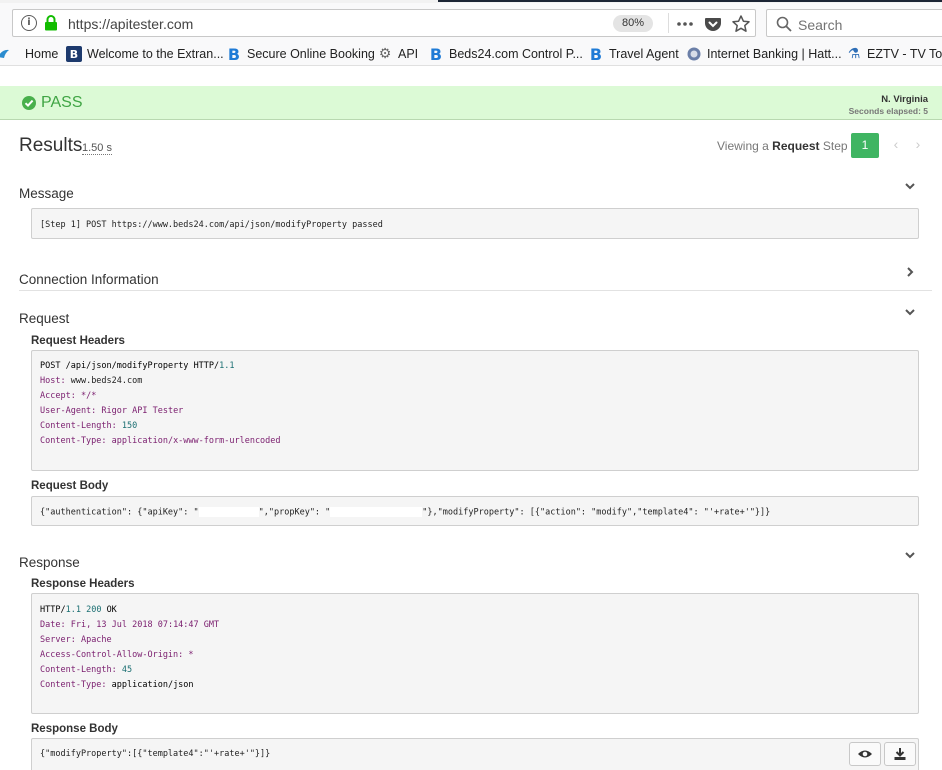 This screenshot has width=942, height=770. I want to click on header-line: Host: www.beds24.com, so click(91, 381).